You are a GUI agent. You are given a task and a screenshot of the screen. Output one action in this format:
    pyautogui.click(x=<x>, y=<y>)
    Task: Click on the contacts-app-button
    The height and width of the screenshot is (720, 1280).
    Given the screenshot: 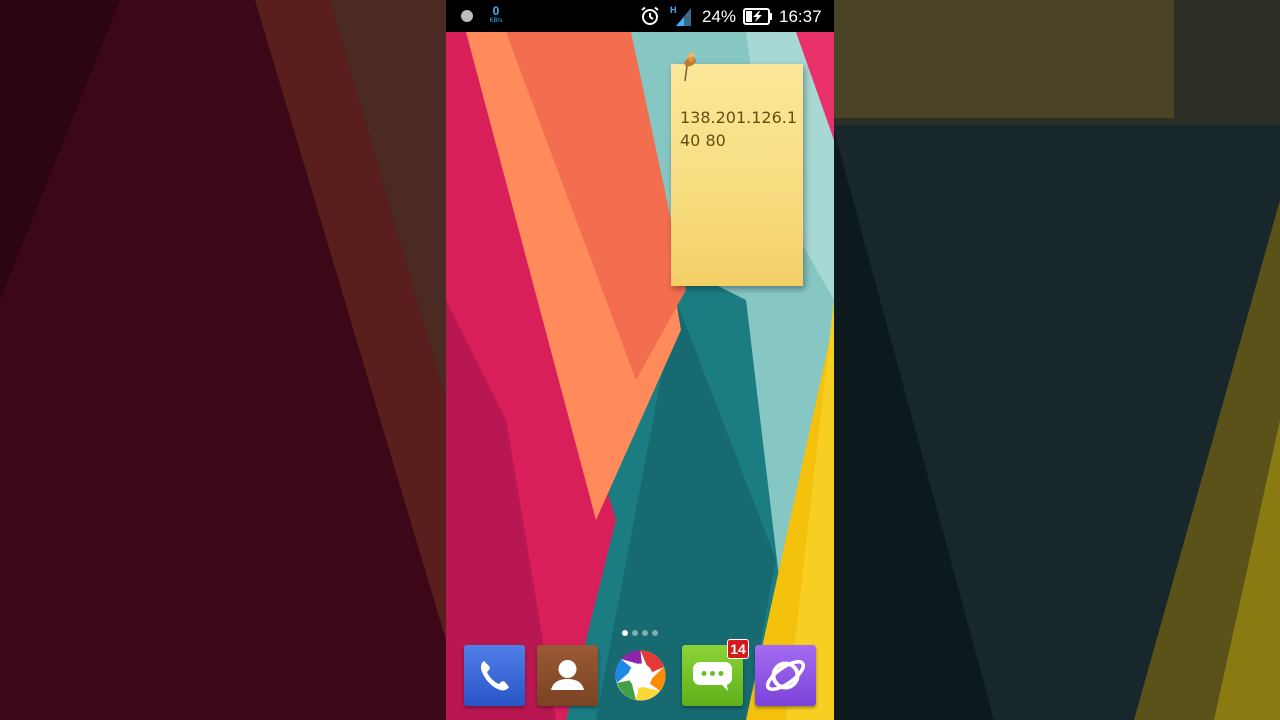 What is the action you would take?
    pyautogui.click(x=567, y=675)
    